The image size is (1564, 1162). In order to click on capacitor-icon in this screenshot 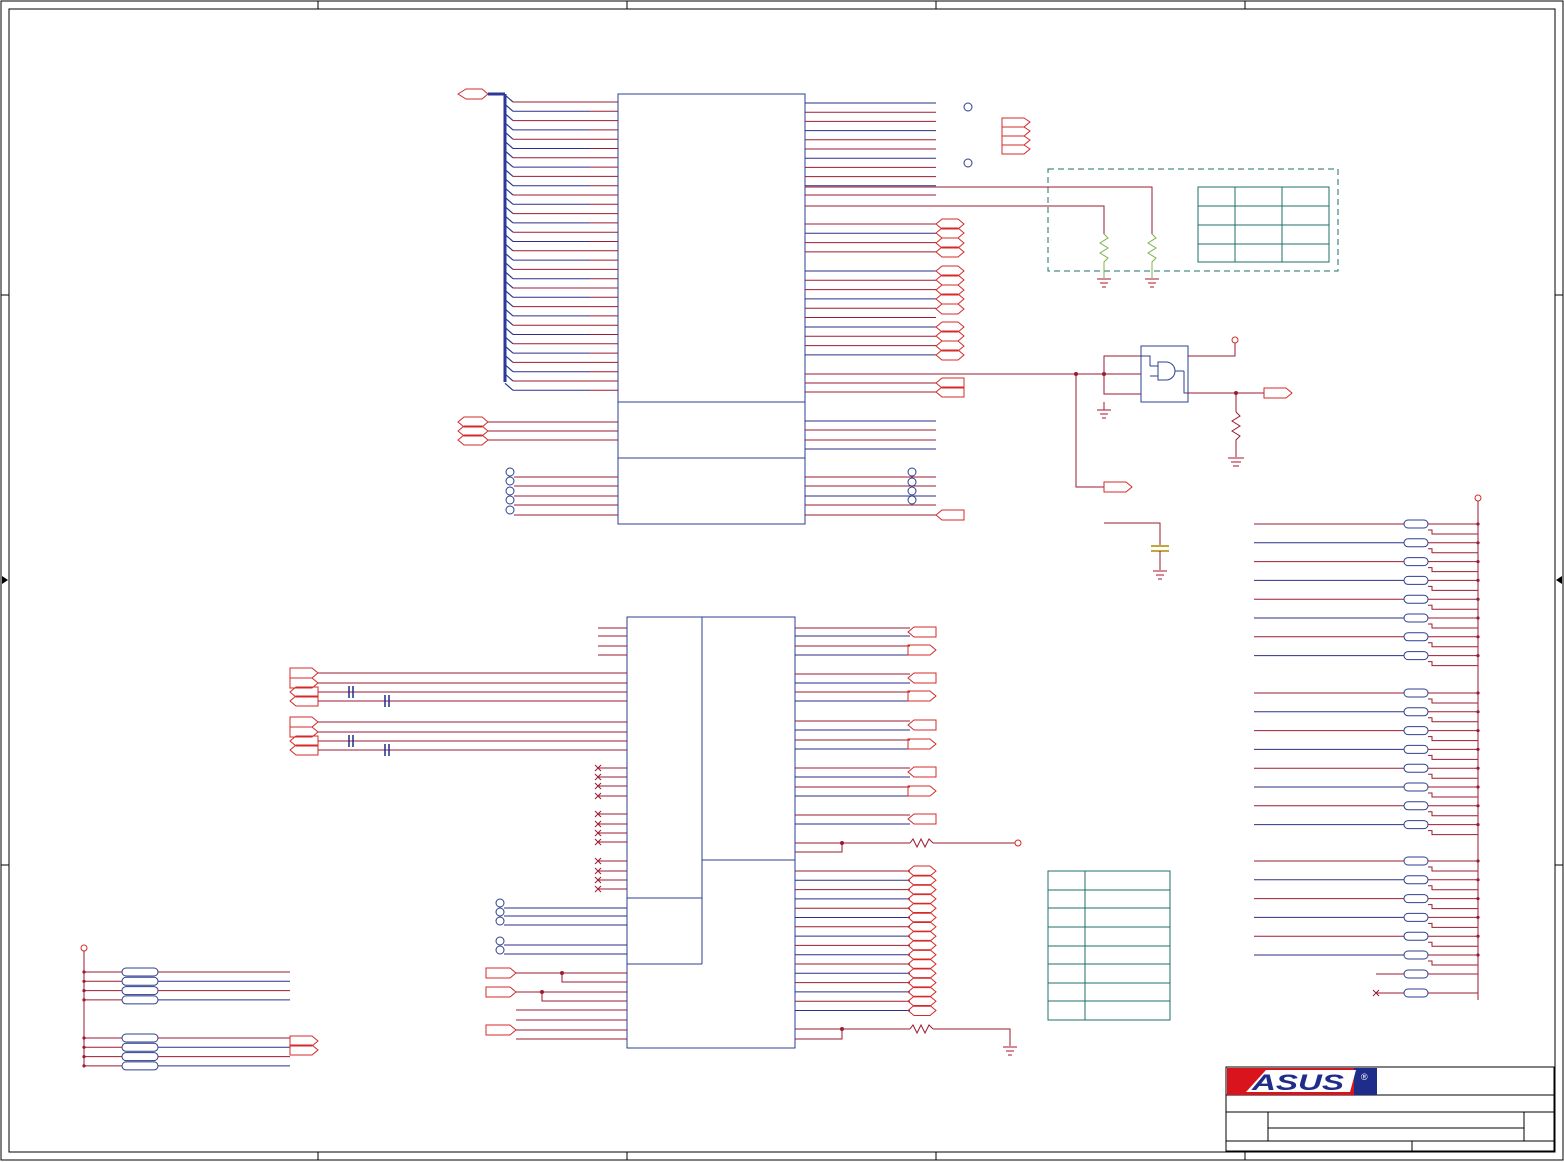, I will do `click(369, 721)`.